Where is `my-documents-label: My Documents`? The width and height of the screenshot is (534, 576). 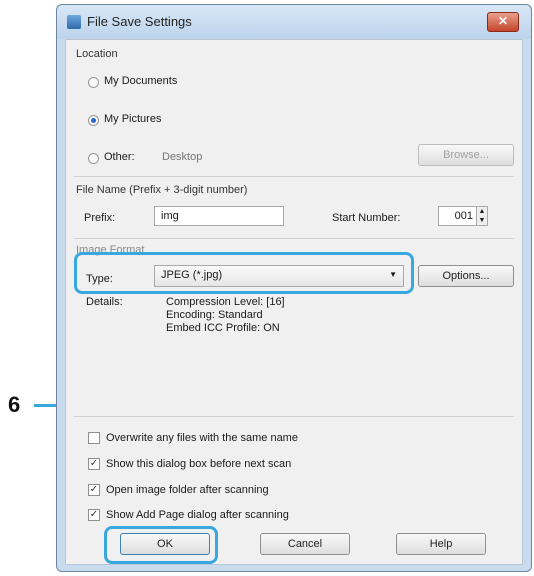
my-documents-label: My Documents is located at coordinates (140, 81).